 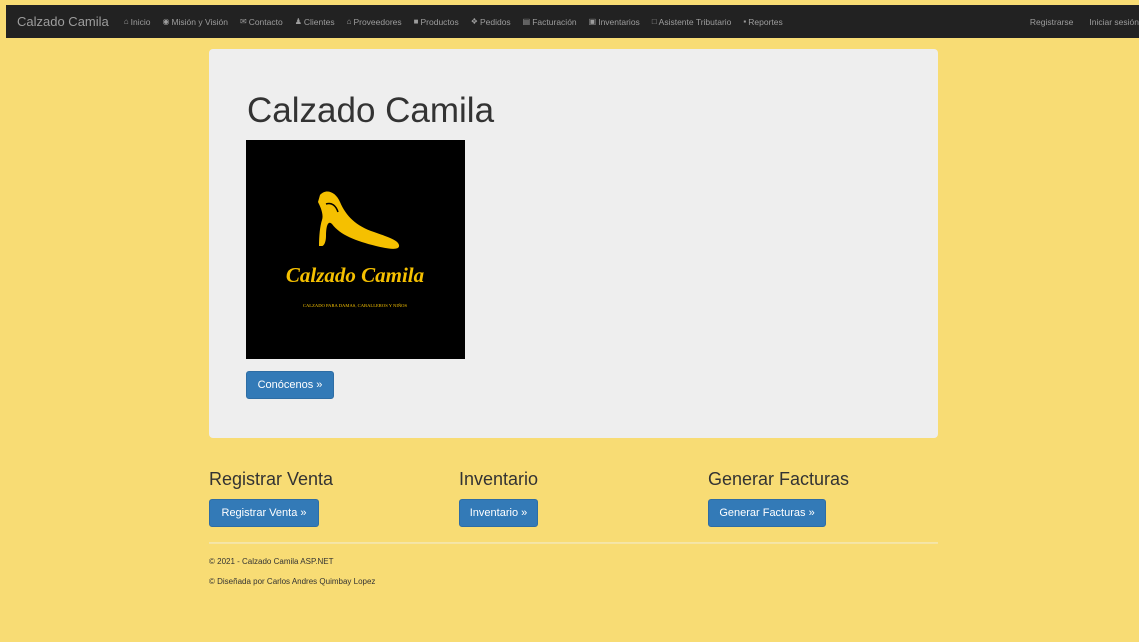 I want to click on invoices-button: Generar Facturas », so click(x=767, y=513).